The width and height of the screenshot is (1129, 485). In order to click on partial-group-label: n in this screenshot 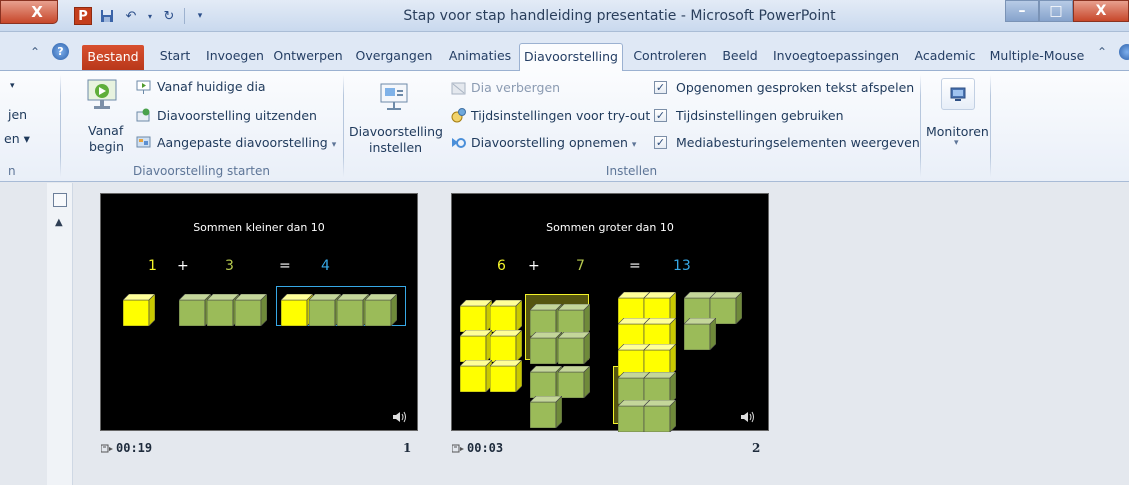, I will do `click(12, 171)`.